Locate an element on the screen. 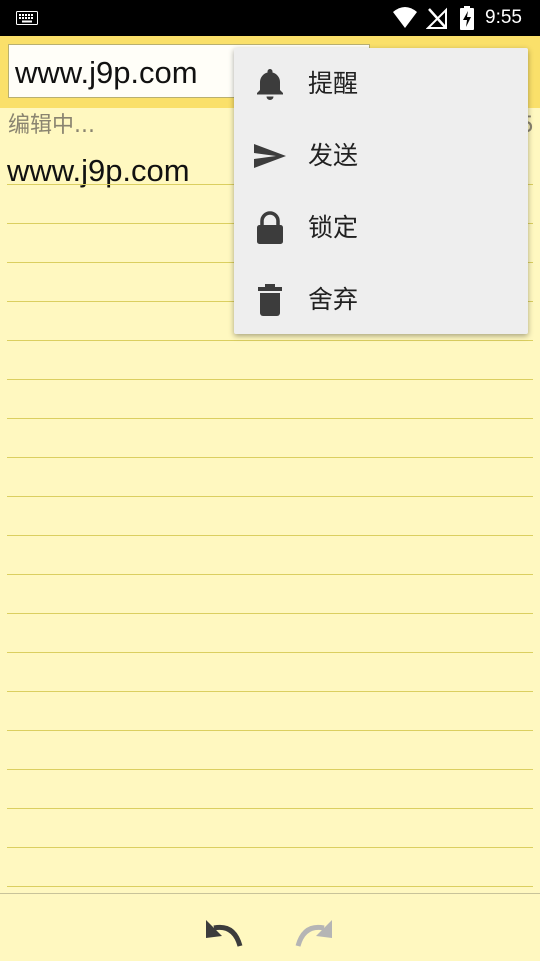 This screenshot has width=540, height=961. no-signal-icon is located at coordinates (436, 18).